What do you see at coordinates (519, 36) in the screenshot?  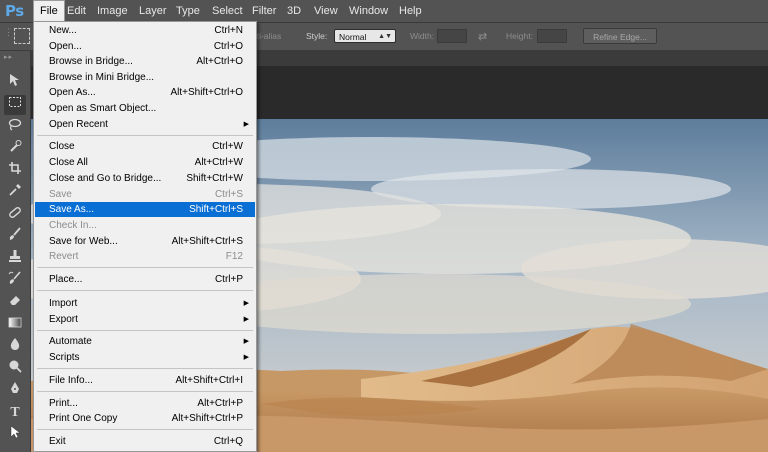 I see `height-label: Height:` at bounding box center [519, 36].